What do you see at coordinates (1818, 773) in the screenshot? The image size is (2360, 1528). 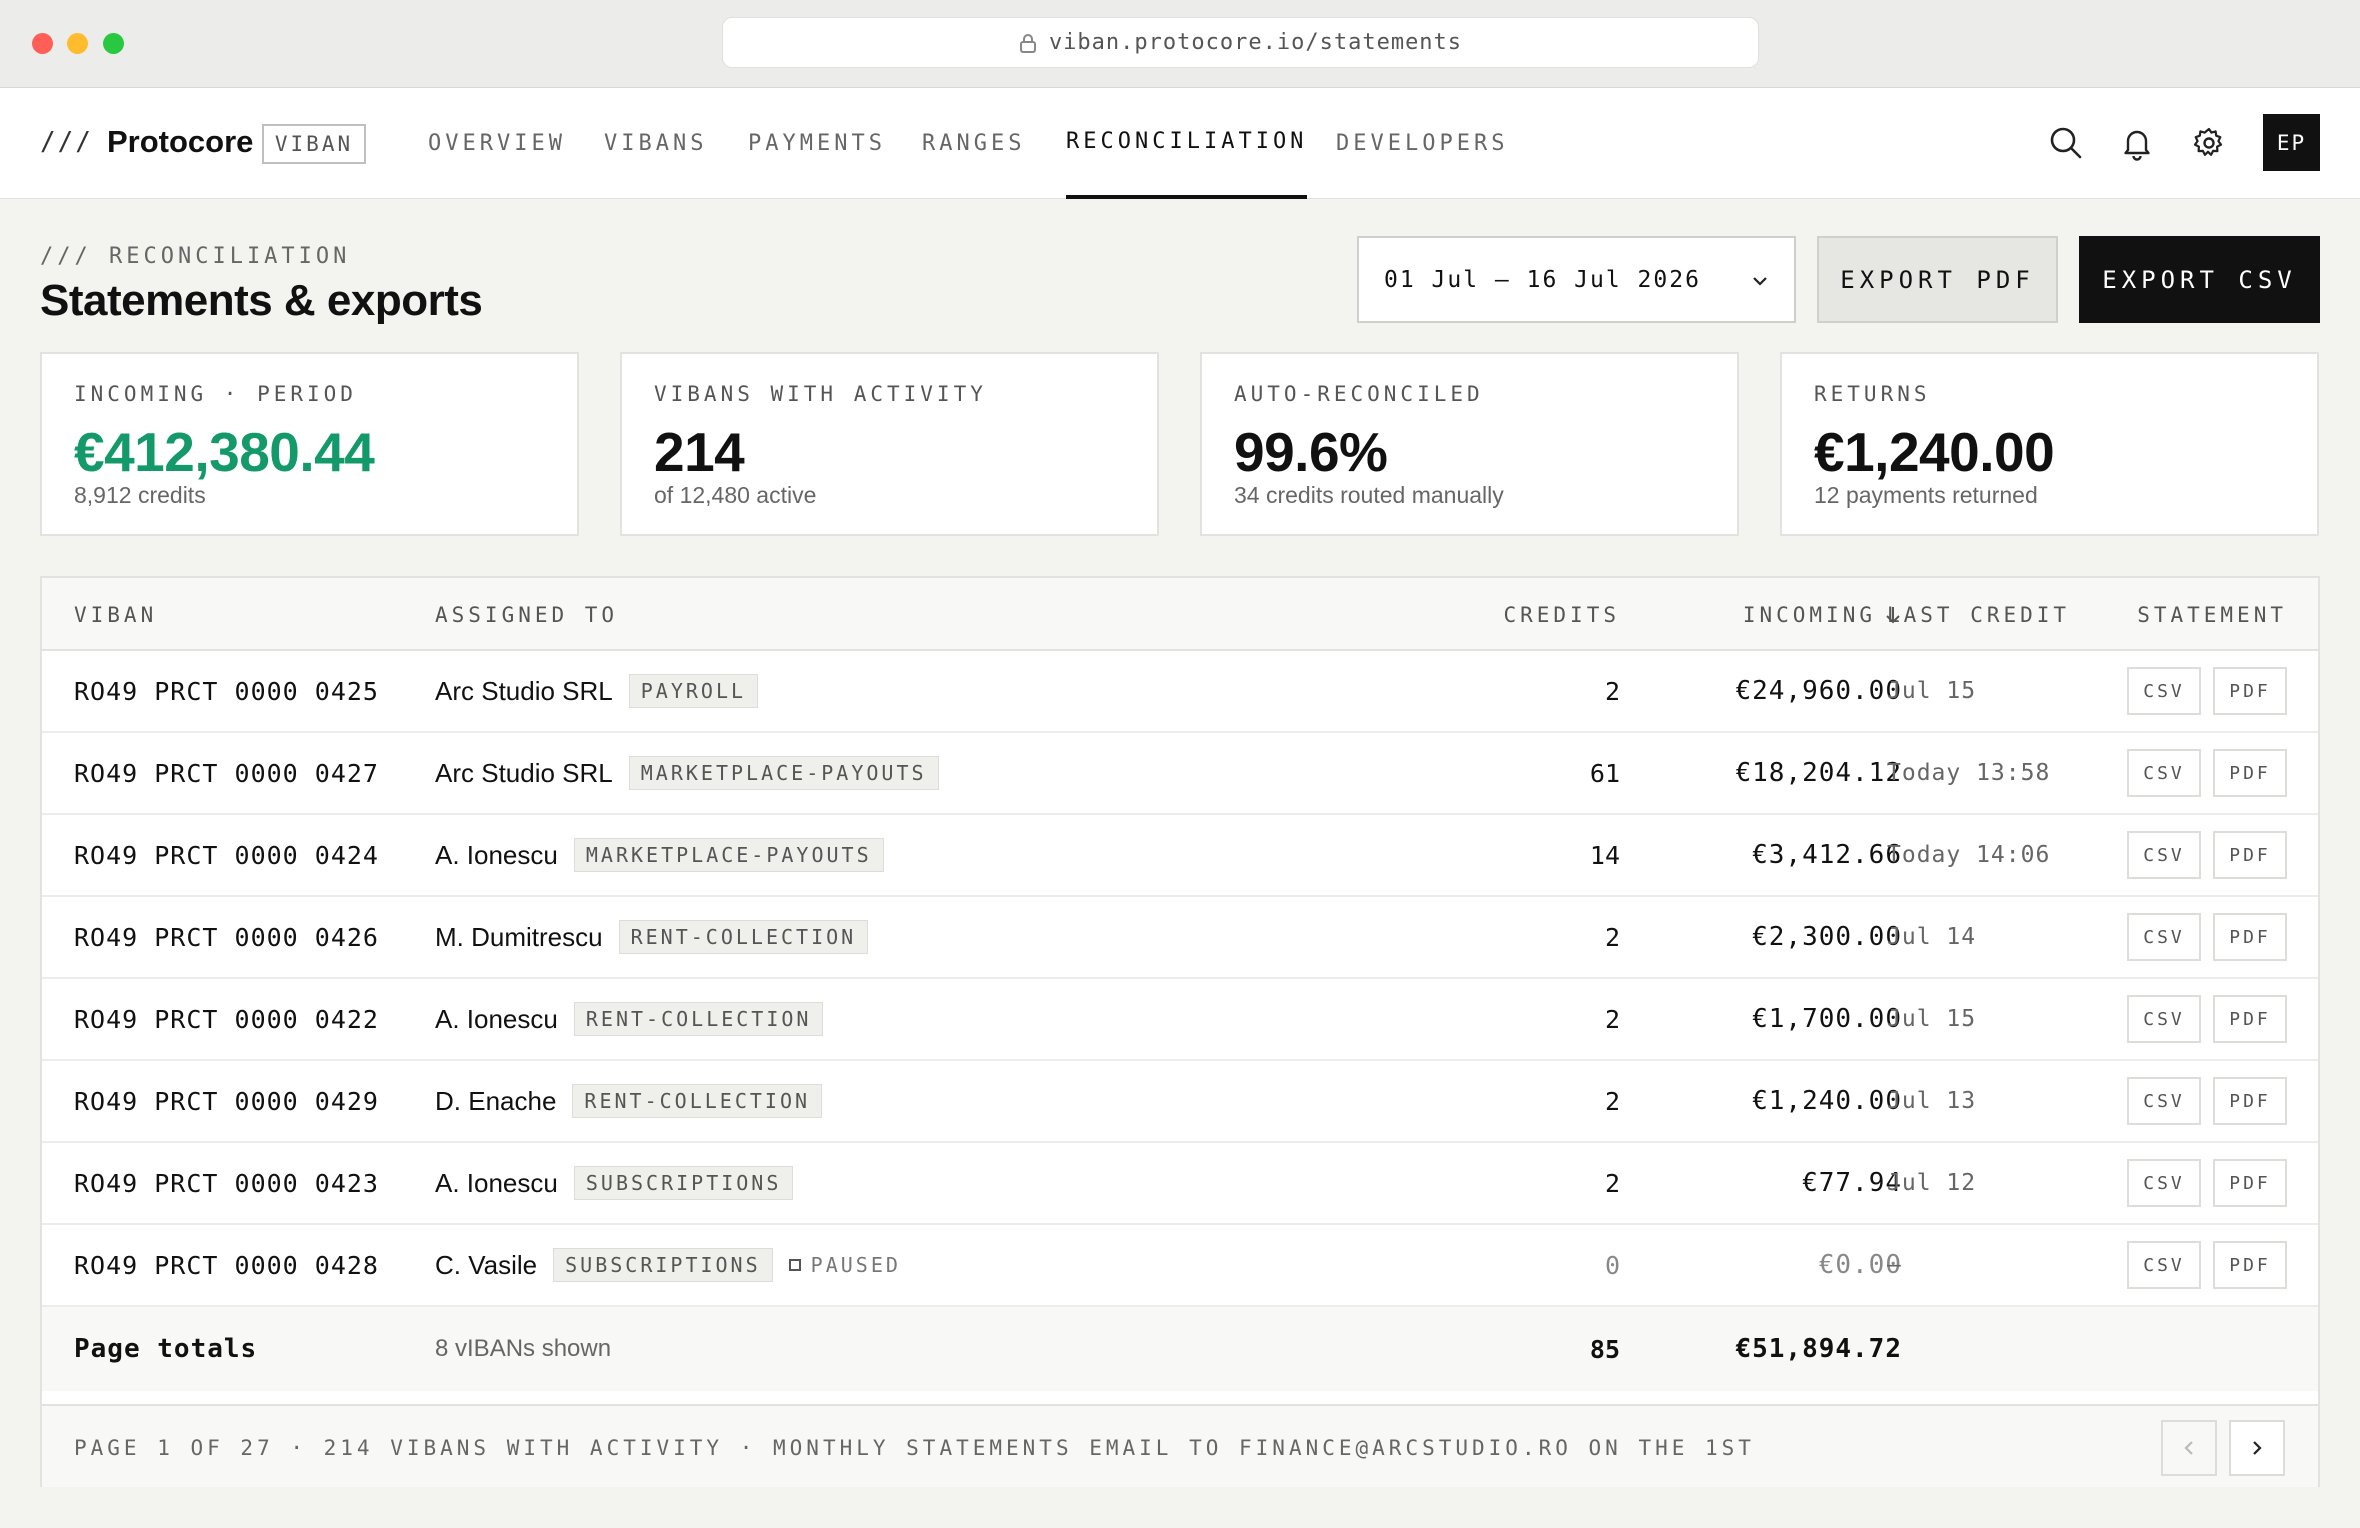 I see `incoming-amount: €18,204.12` at bounding box center [1818, 773].